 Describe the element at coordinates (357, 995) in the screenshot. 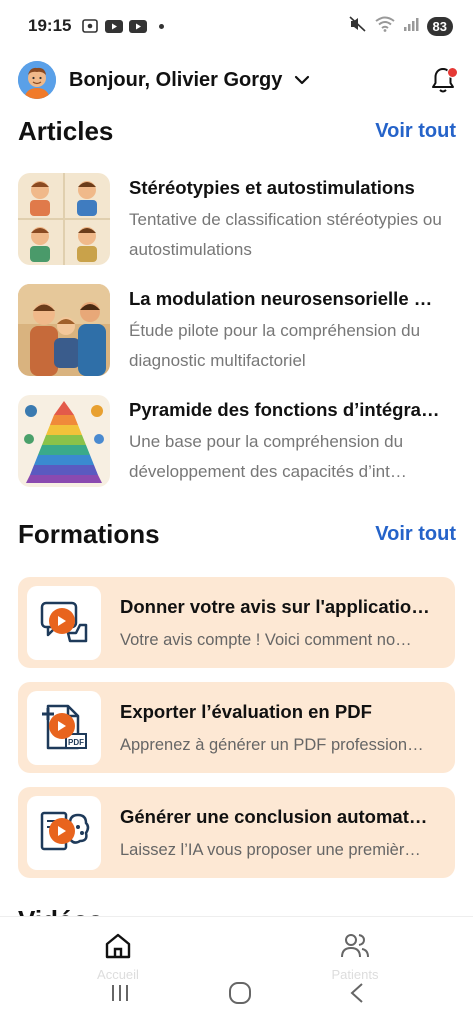

I see `back-icon` at that location.